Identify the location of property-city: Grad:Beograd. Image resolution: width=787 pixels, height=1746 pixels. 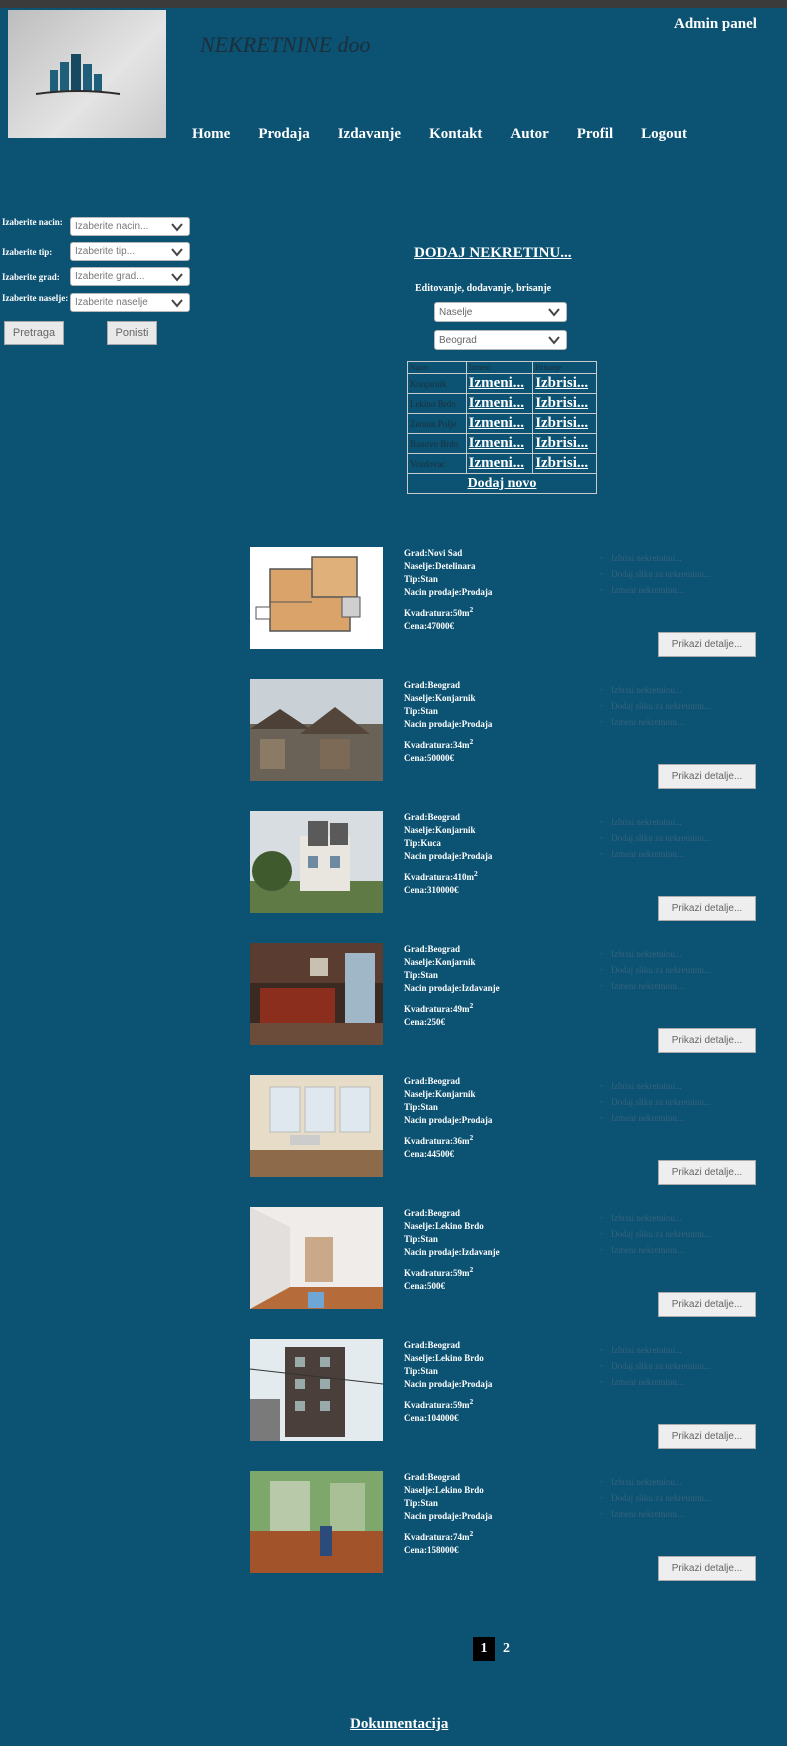
(432, 1213).